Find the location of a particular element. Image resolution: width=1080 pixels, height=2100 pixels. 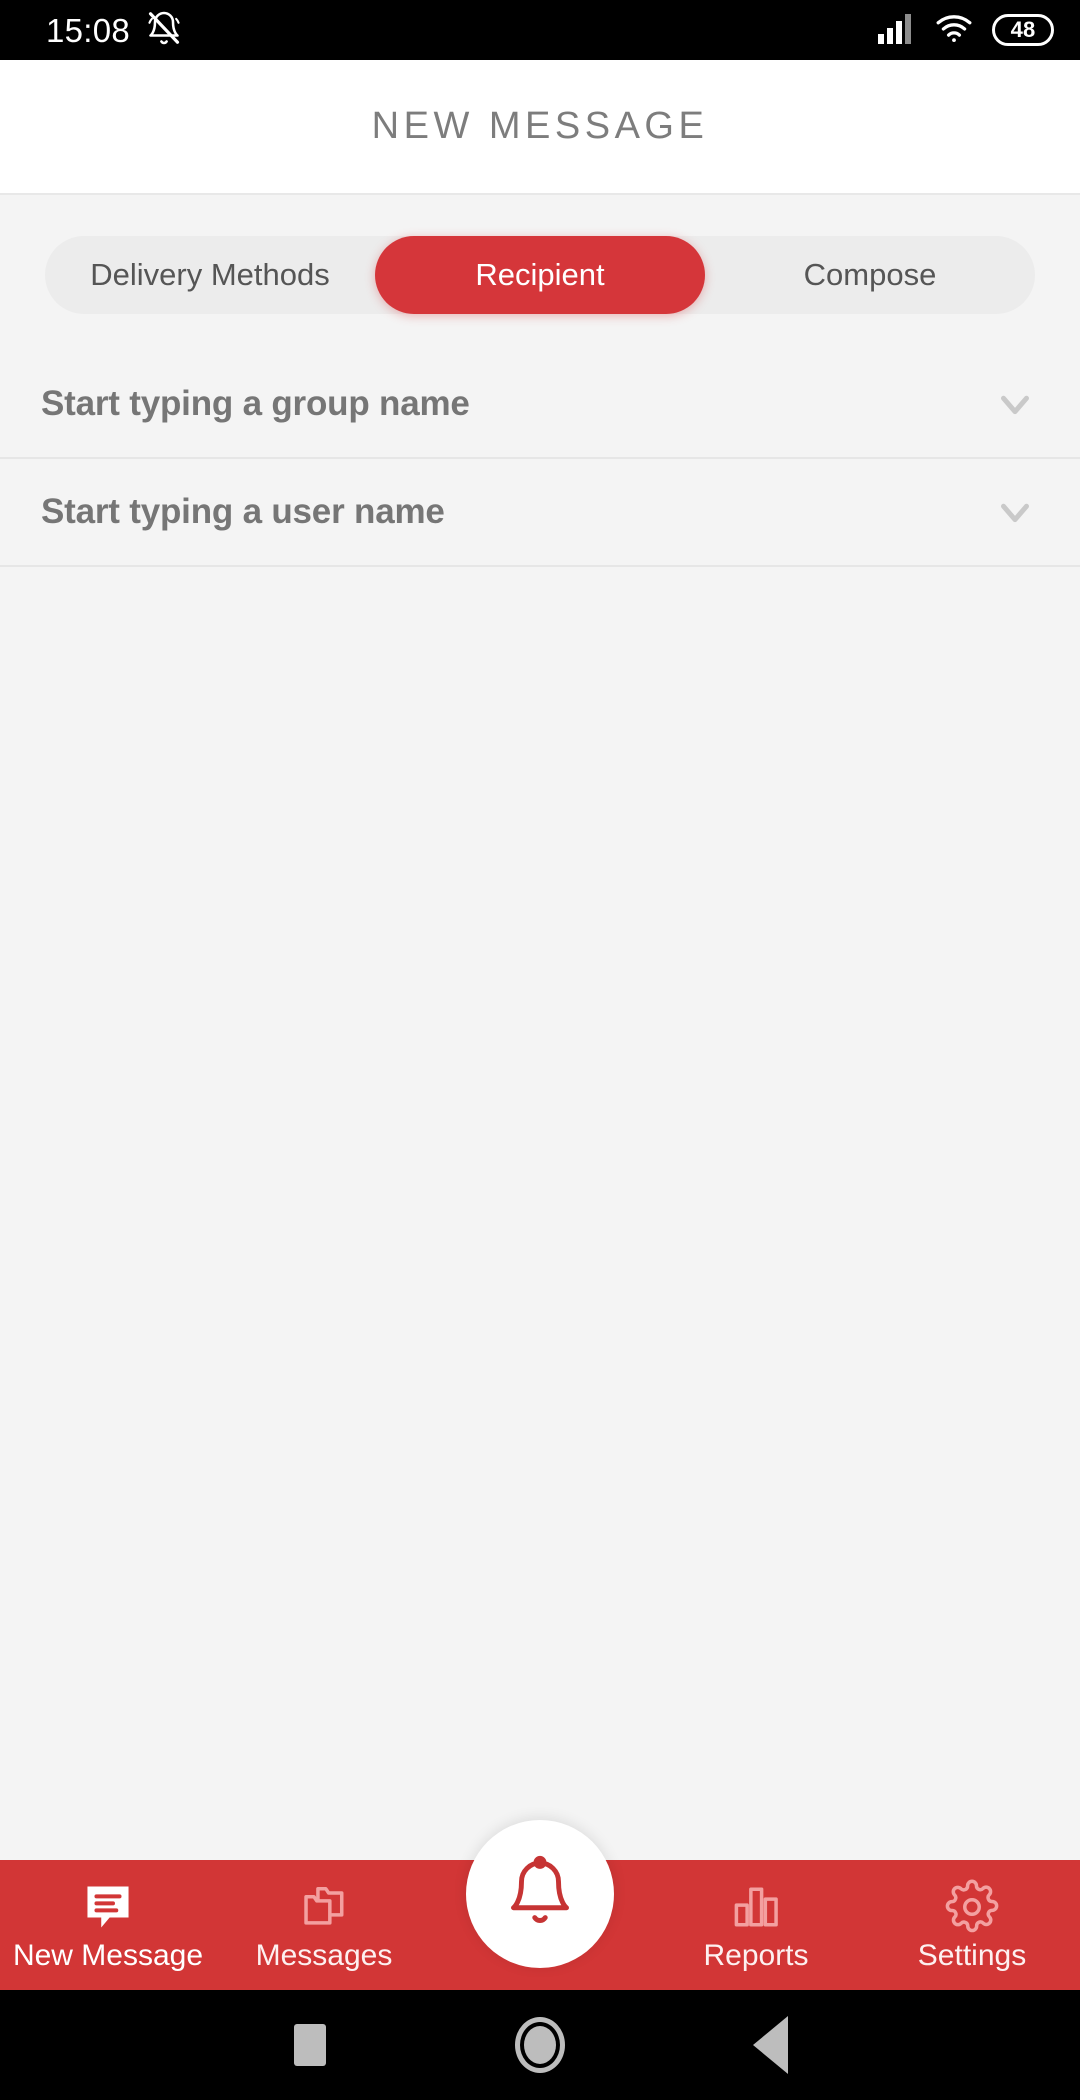

home-button is located at coordinates (540, 2045).